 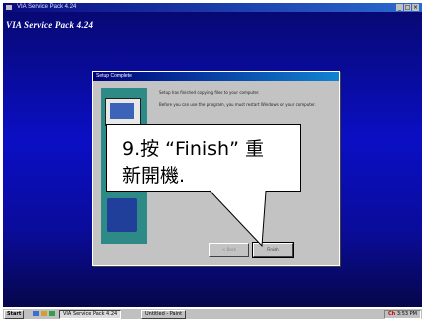 I want to click on instruction-callout: 9.按 “Finish” 重 新開機., so click(x=203, y=158).